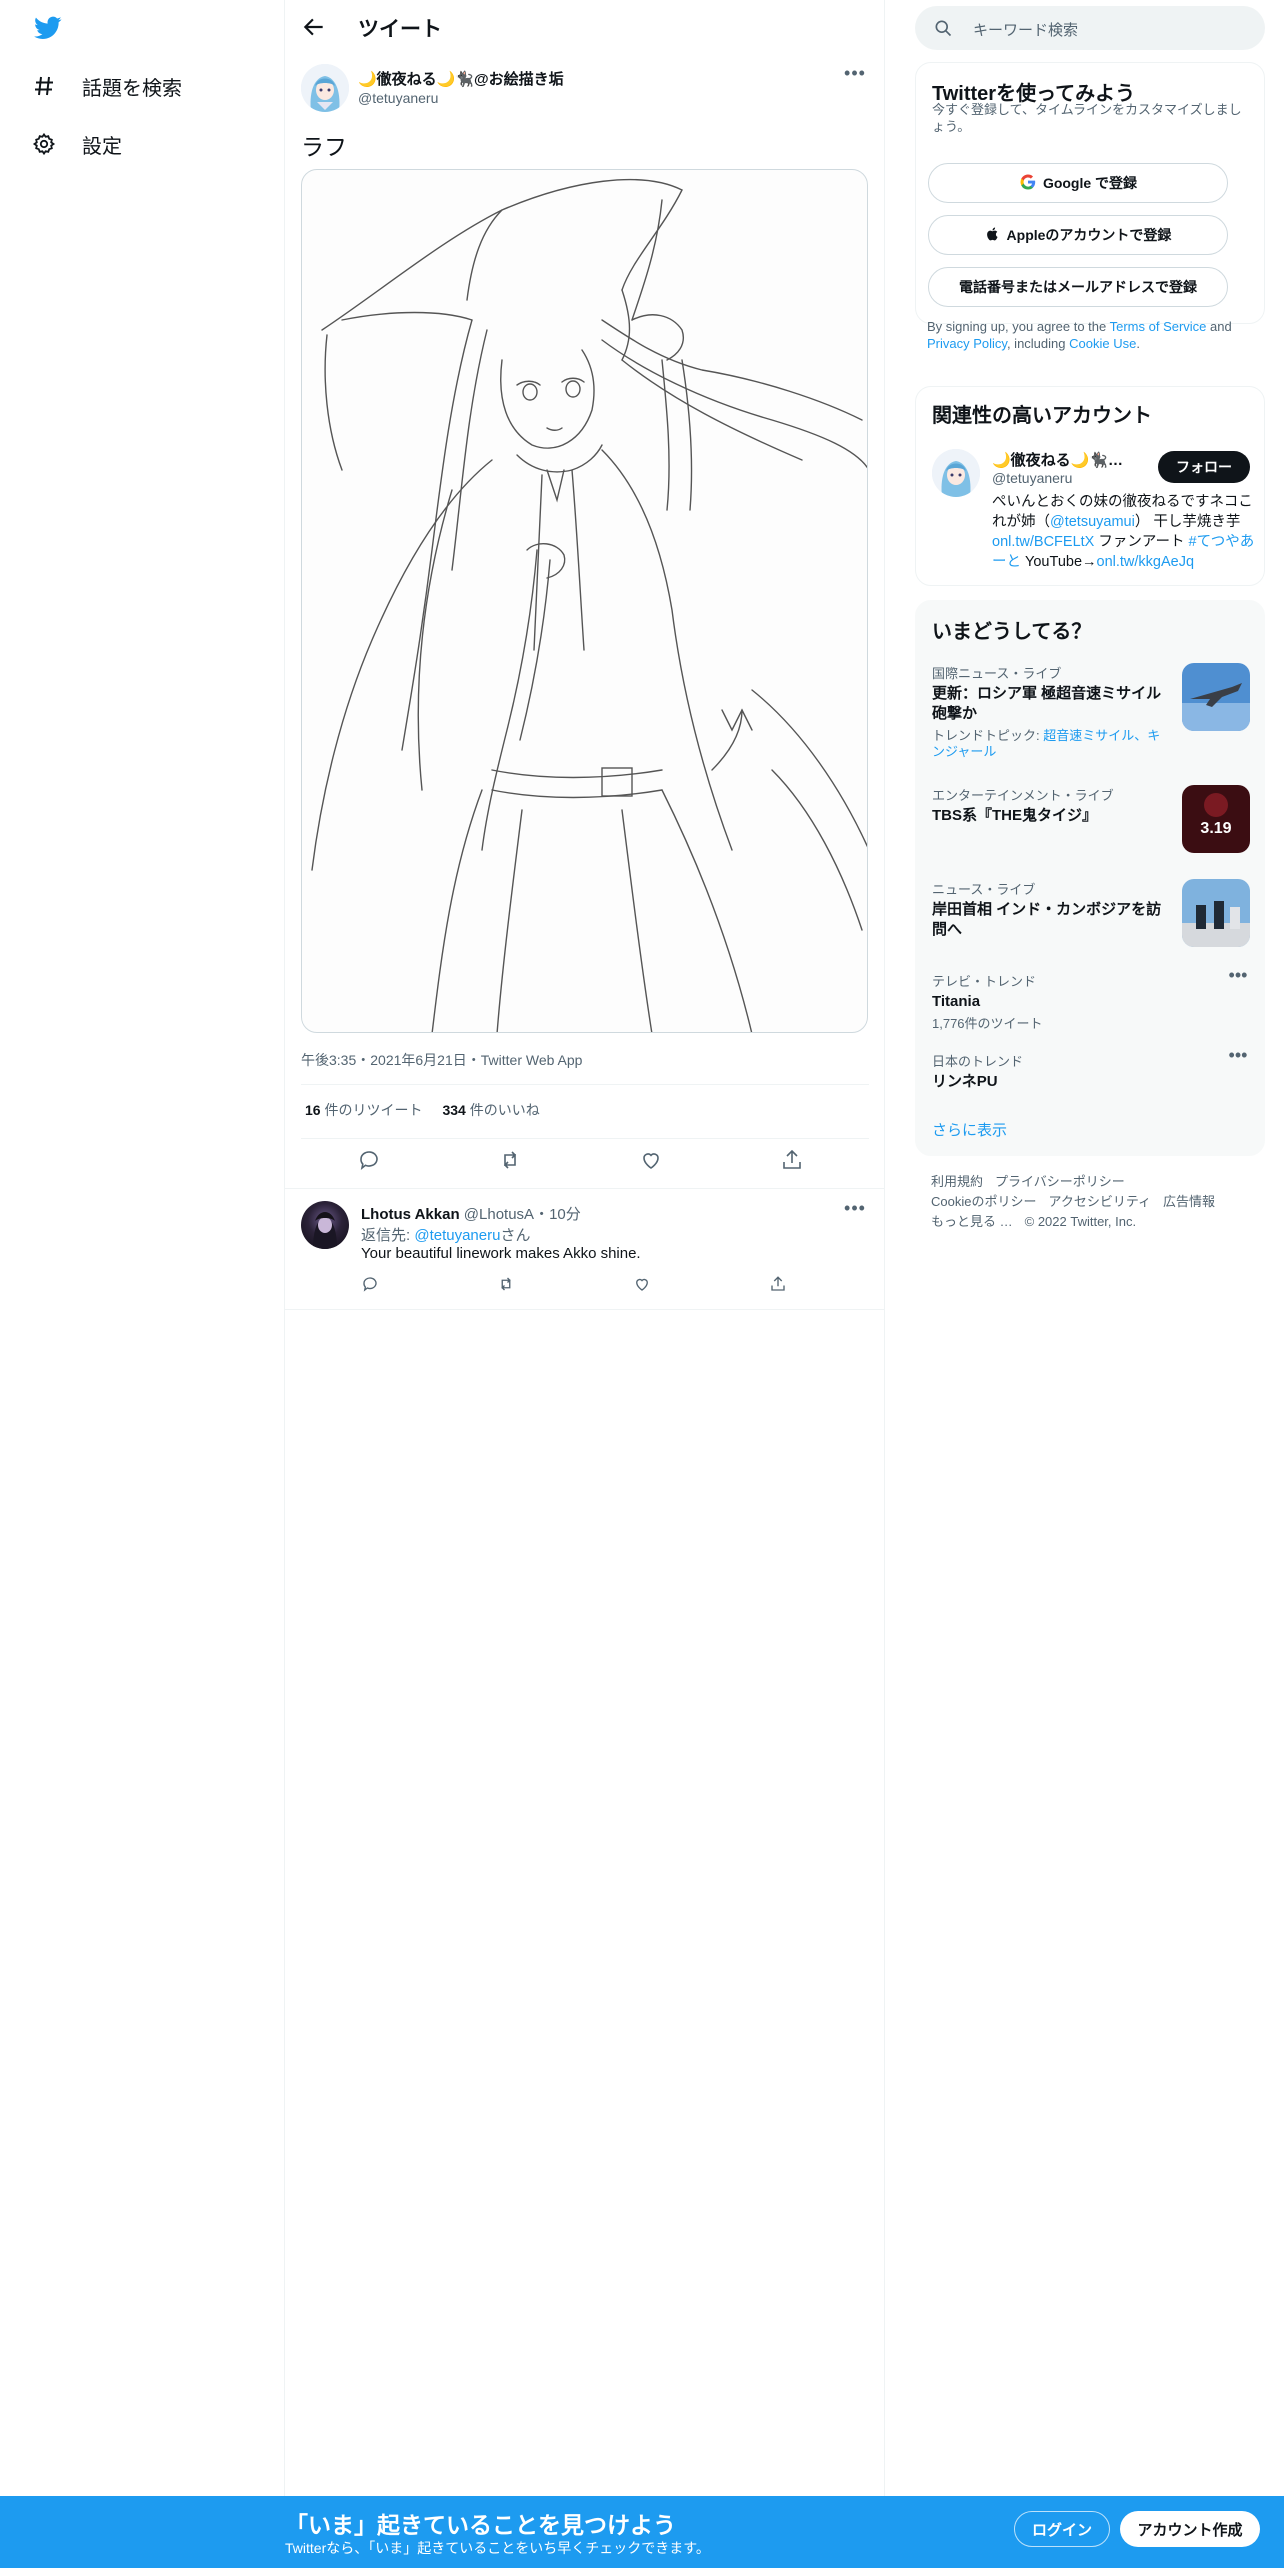 This screenshot has height=2568, width=1284. I want to click on author-handle: @tetuyaneru, so click(398, 98).